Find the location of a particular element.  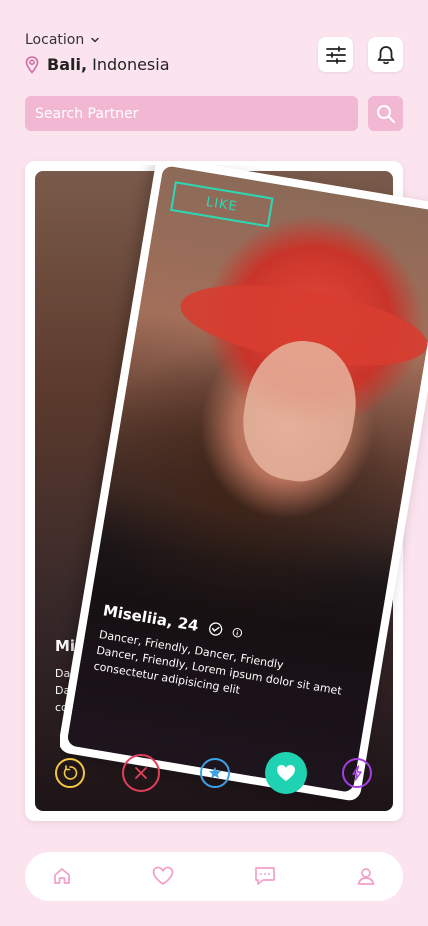

location-label: Location is located at coordinates (55, 40).